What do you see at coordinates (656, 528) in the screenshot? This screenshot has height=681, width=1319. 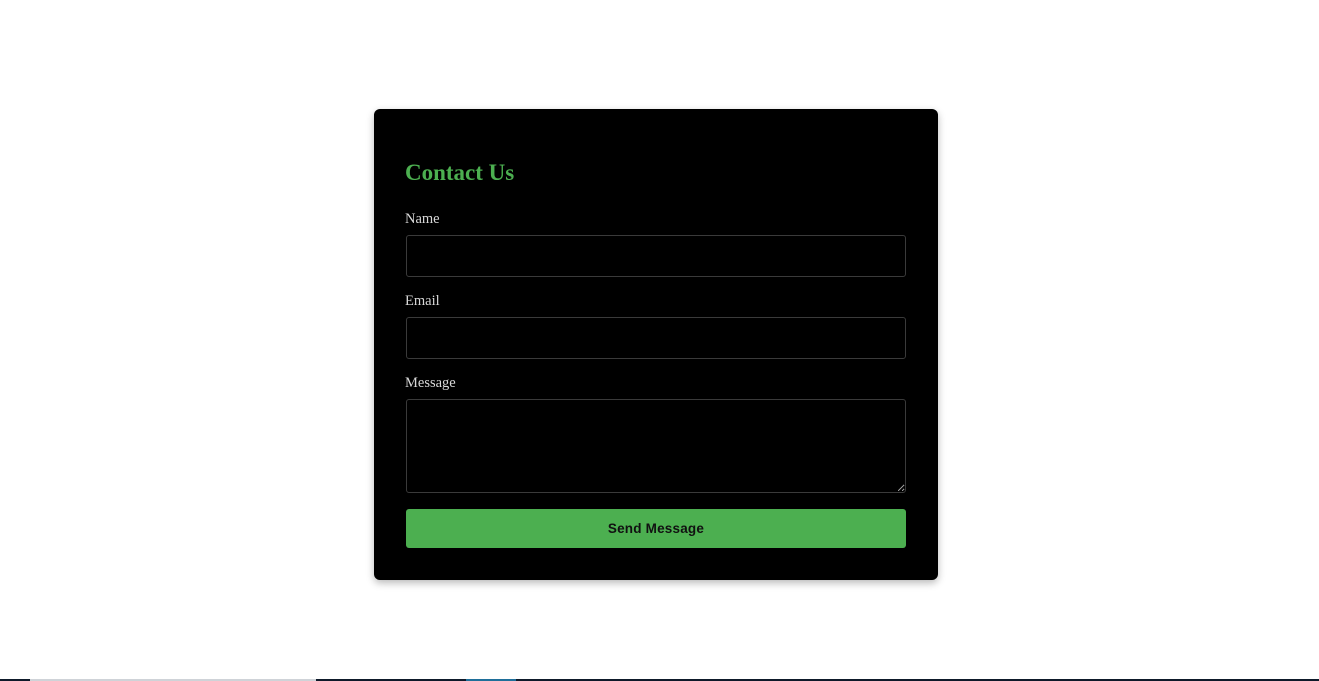 I see `send-message-button: Send Message` at bounding box center [656, 528].